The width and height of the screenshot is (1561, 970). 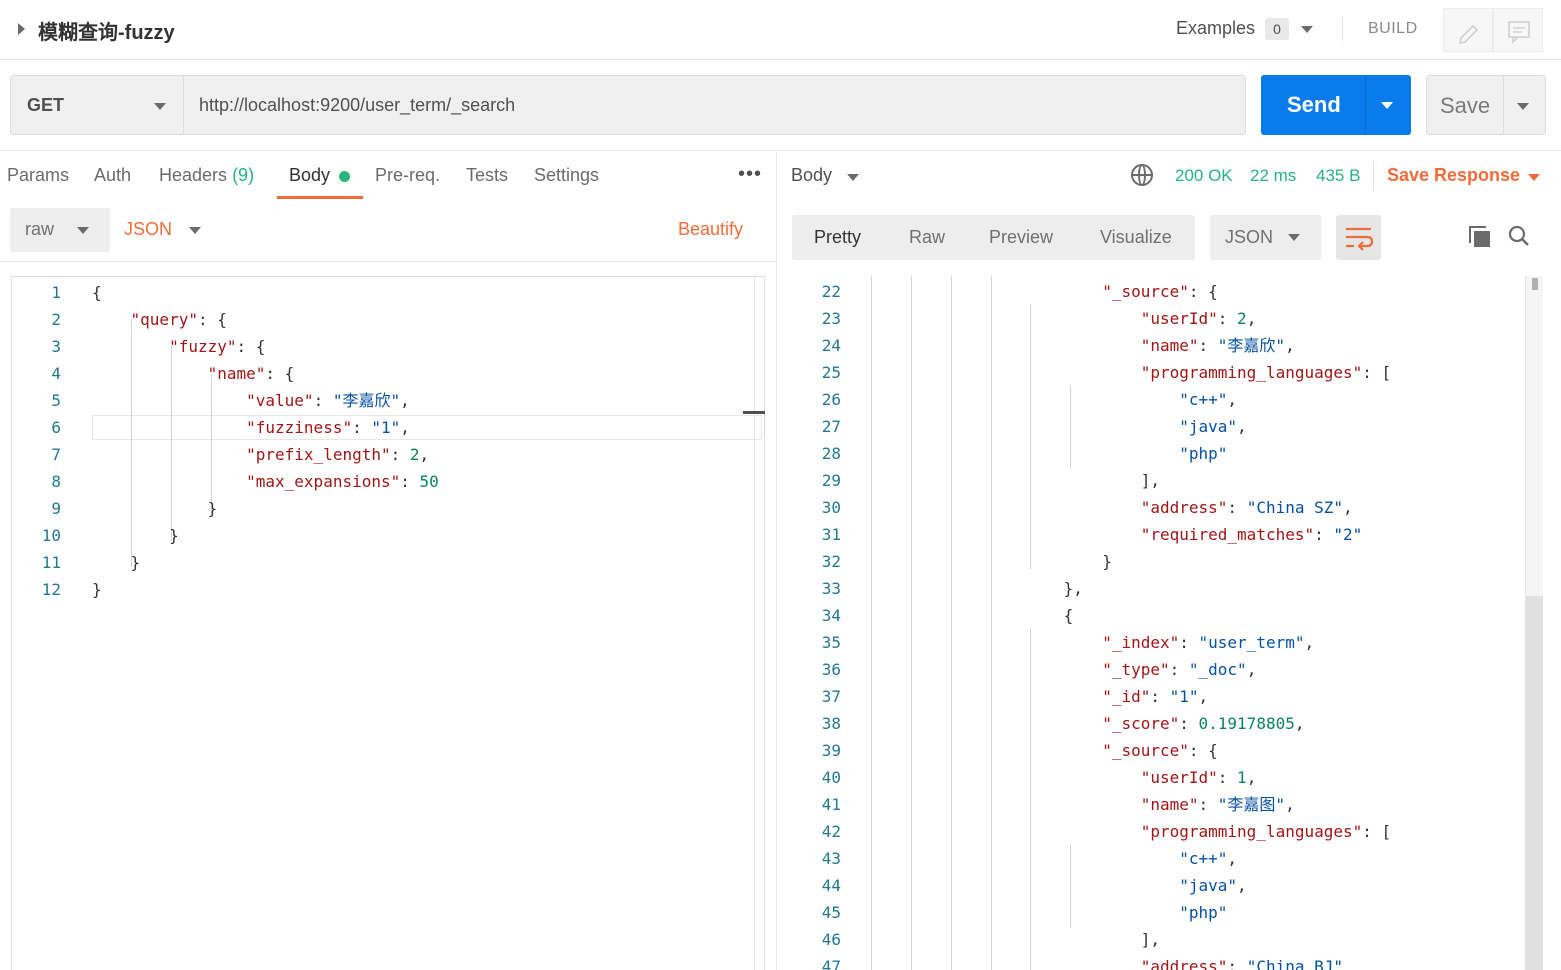 What do you see at coordinates (831, 885) in the screenshot?
I see `line-number: 44` at bounding box center [831, 885].